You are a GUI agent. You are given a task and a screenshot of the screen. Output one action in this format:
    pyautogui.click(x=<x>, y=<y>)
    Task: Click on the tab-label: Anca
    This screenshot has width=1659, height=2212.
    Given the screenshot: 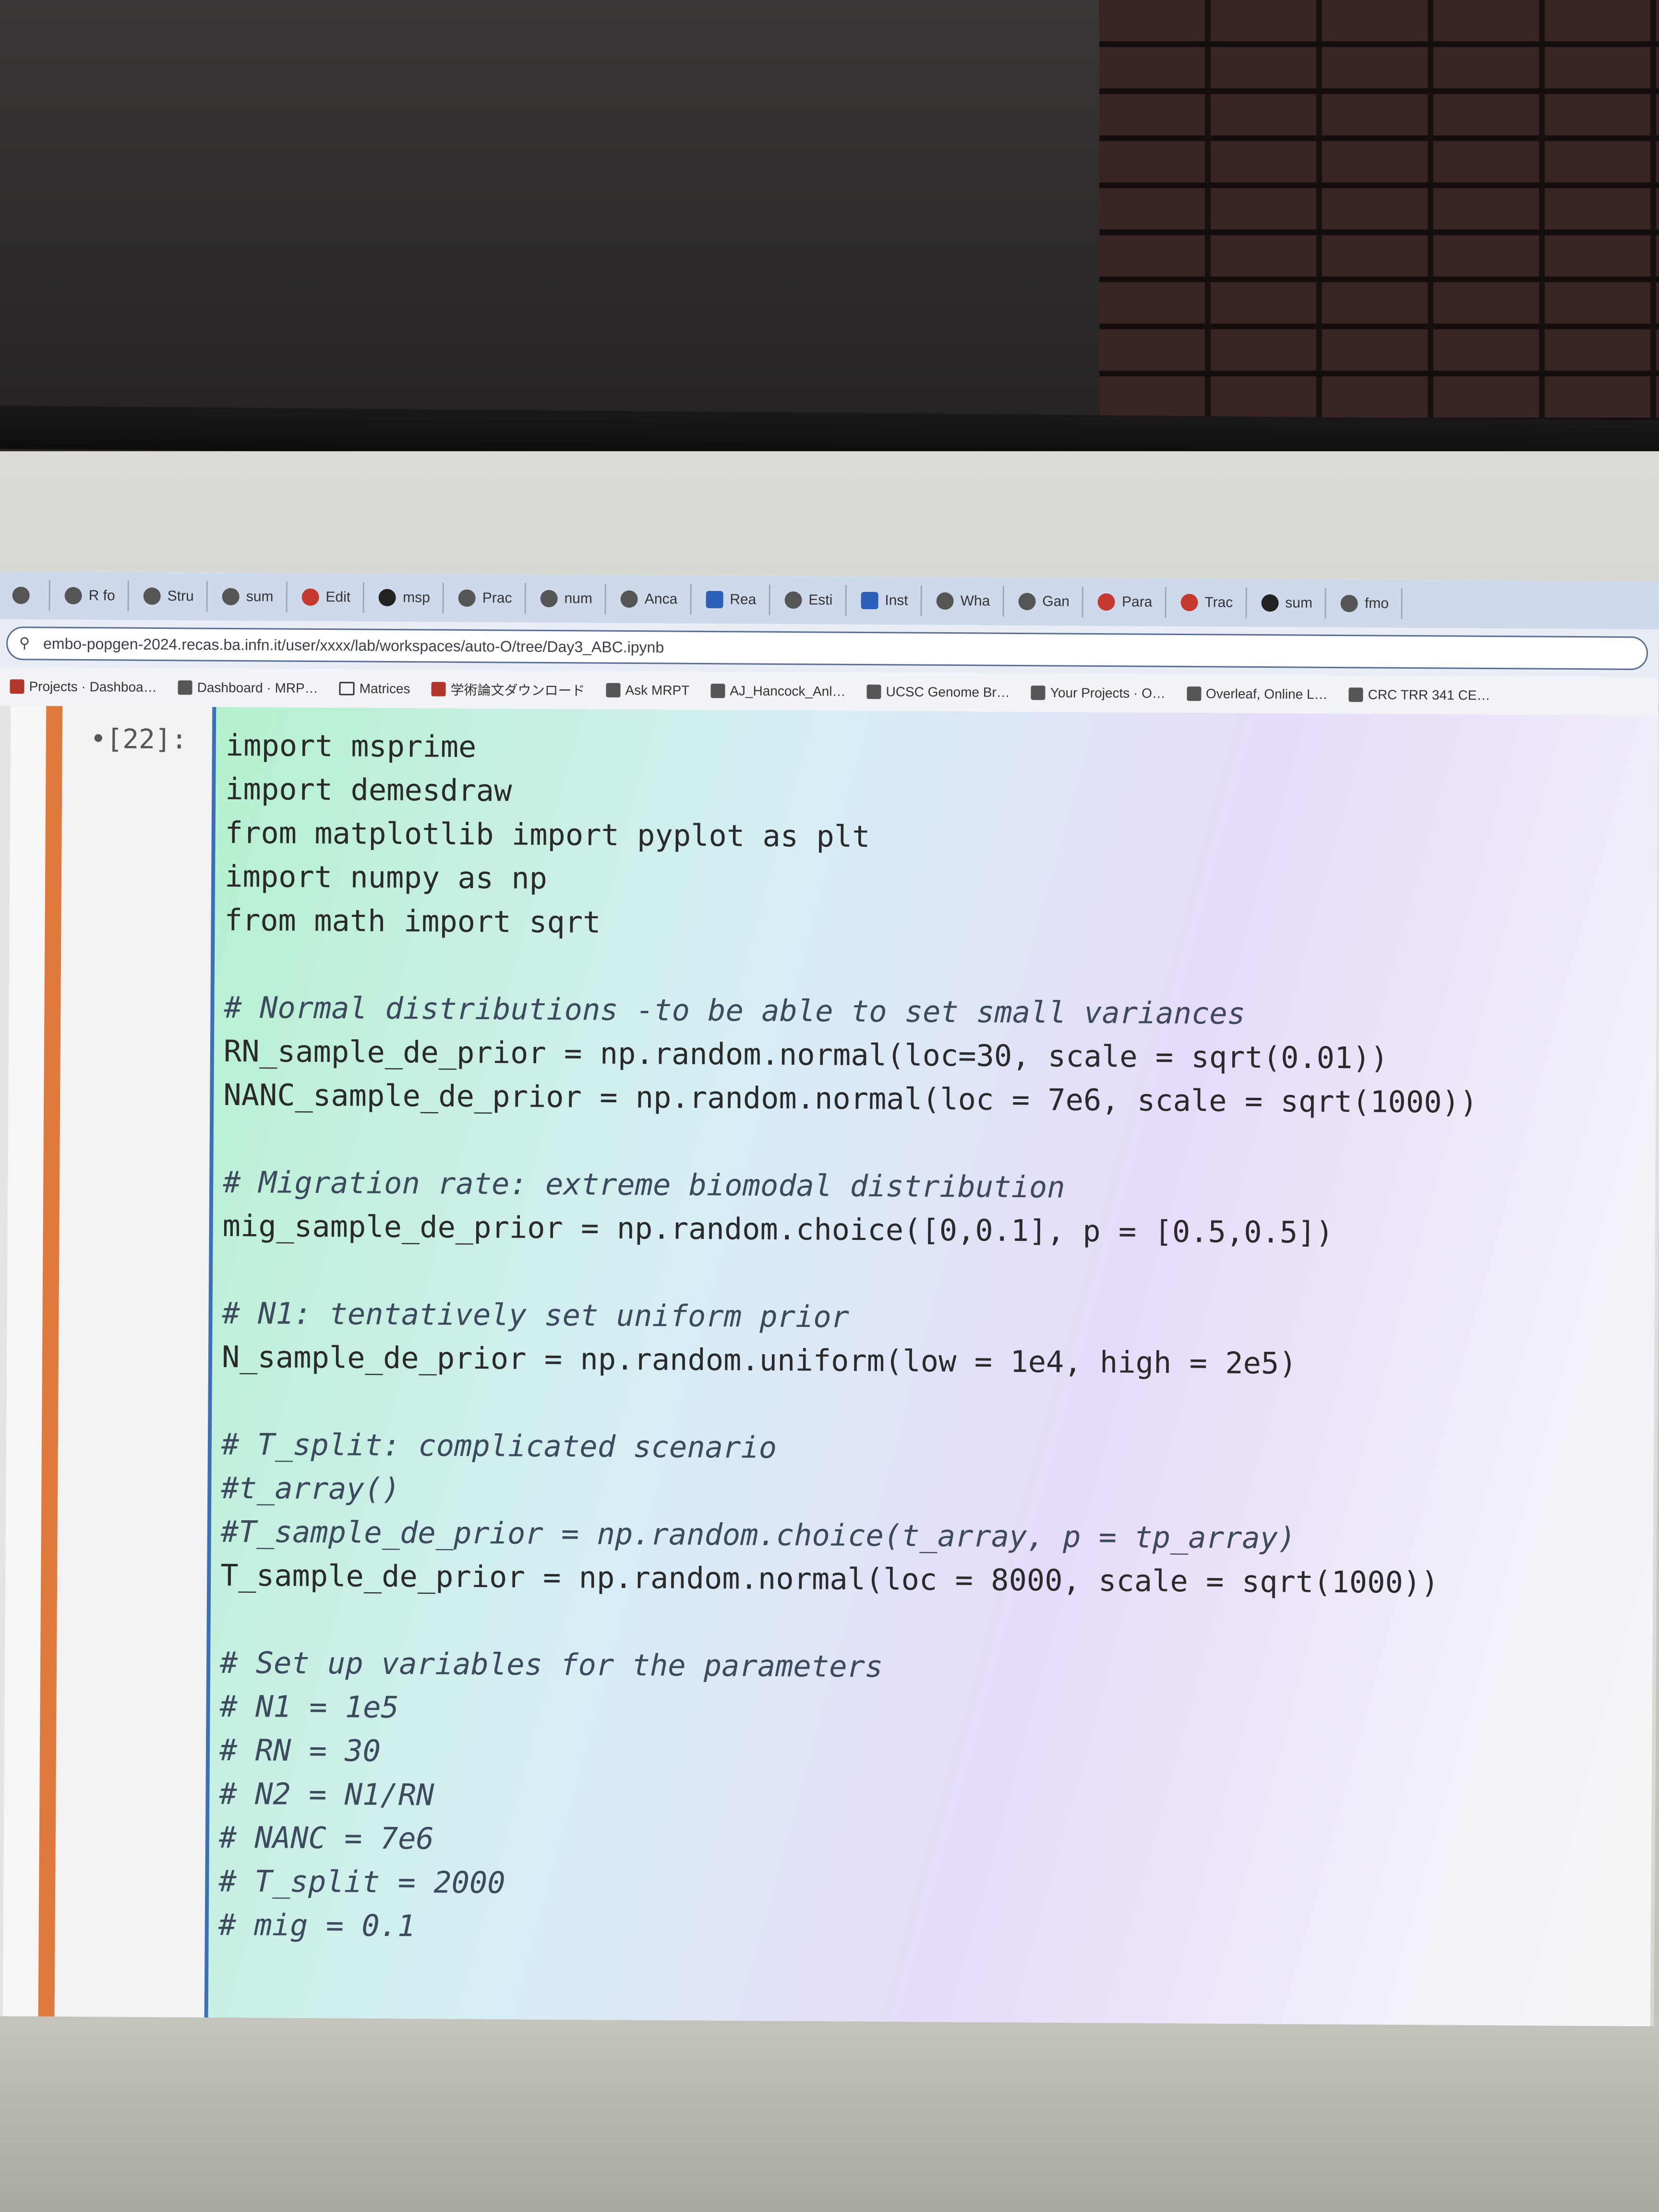 What is the action you would take?
    pyautogui.click(x=661, y=599)
    